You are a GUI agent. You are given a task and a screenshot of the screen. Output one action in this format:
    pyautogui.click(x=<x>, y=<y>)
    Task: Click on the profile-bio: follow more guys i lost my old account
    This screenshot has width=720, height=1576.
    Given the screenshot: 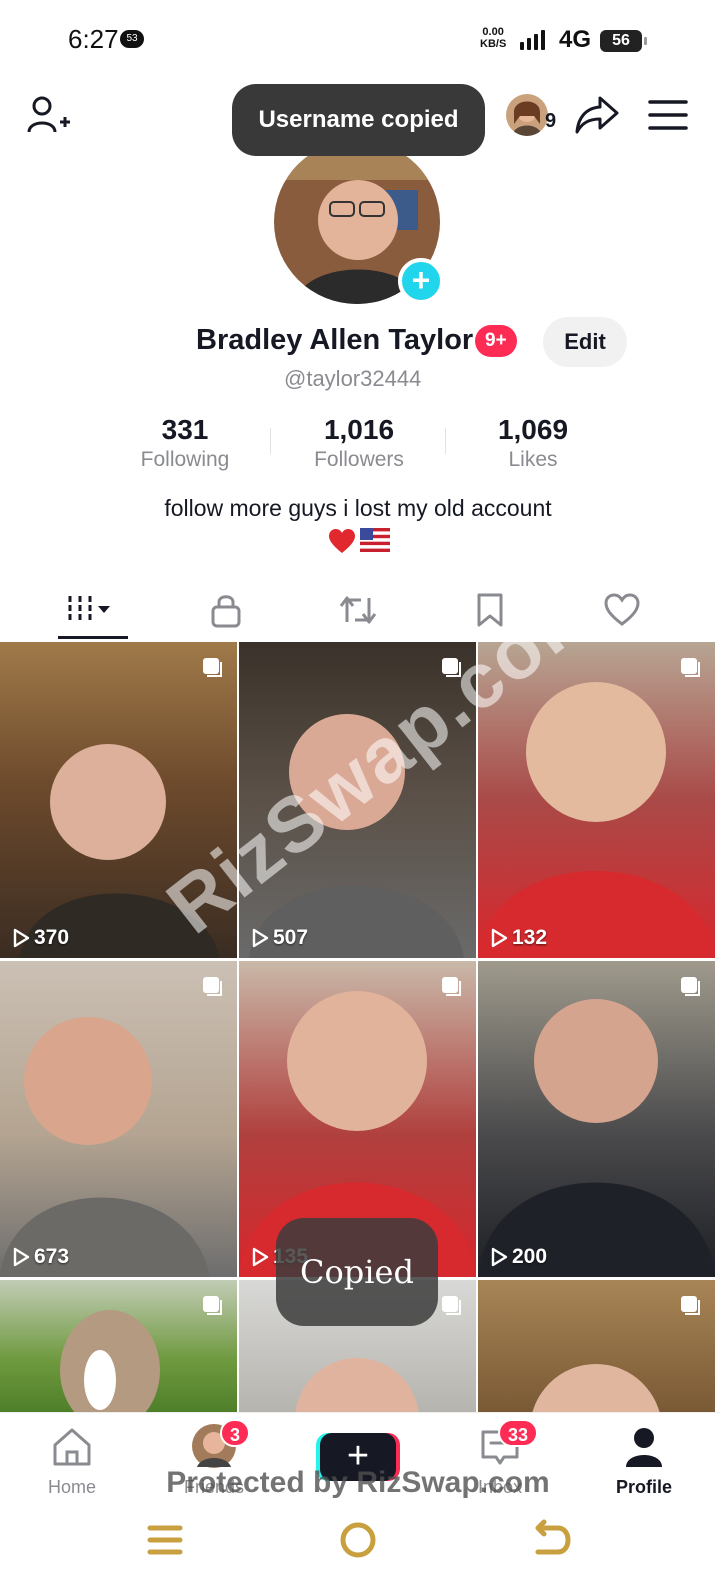 What is the action you would take?
    pyautogui.click(x=358, y=508)
    